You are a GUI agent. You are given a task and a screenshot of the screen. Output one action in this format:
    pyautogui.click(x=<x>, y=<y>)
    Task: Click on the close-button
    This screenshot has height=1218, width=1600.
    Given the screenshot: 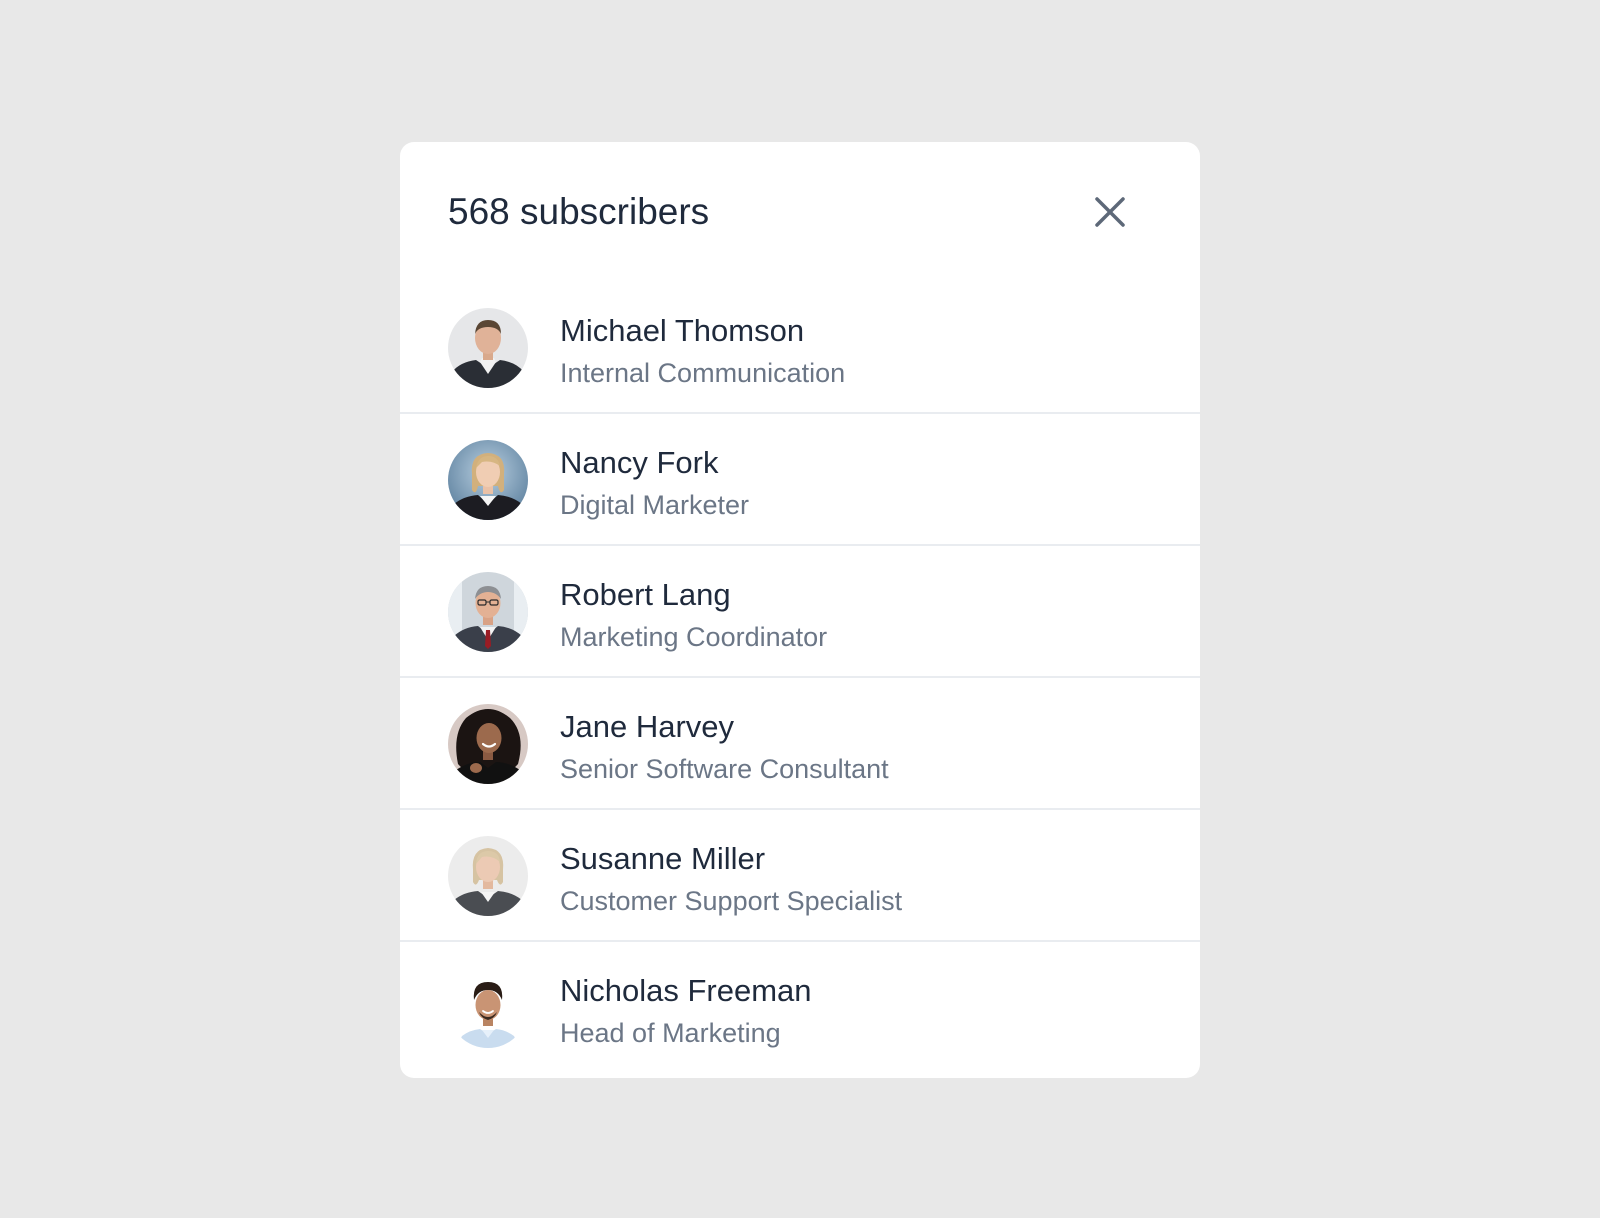 What is the action you would take?
    pyautogui.click(x=1110, y=212)
    